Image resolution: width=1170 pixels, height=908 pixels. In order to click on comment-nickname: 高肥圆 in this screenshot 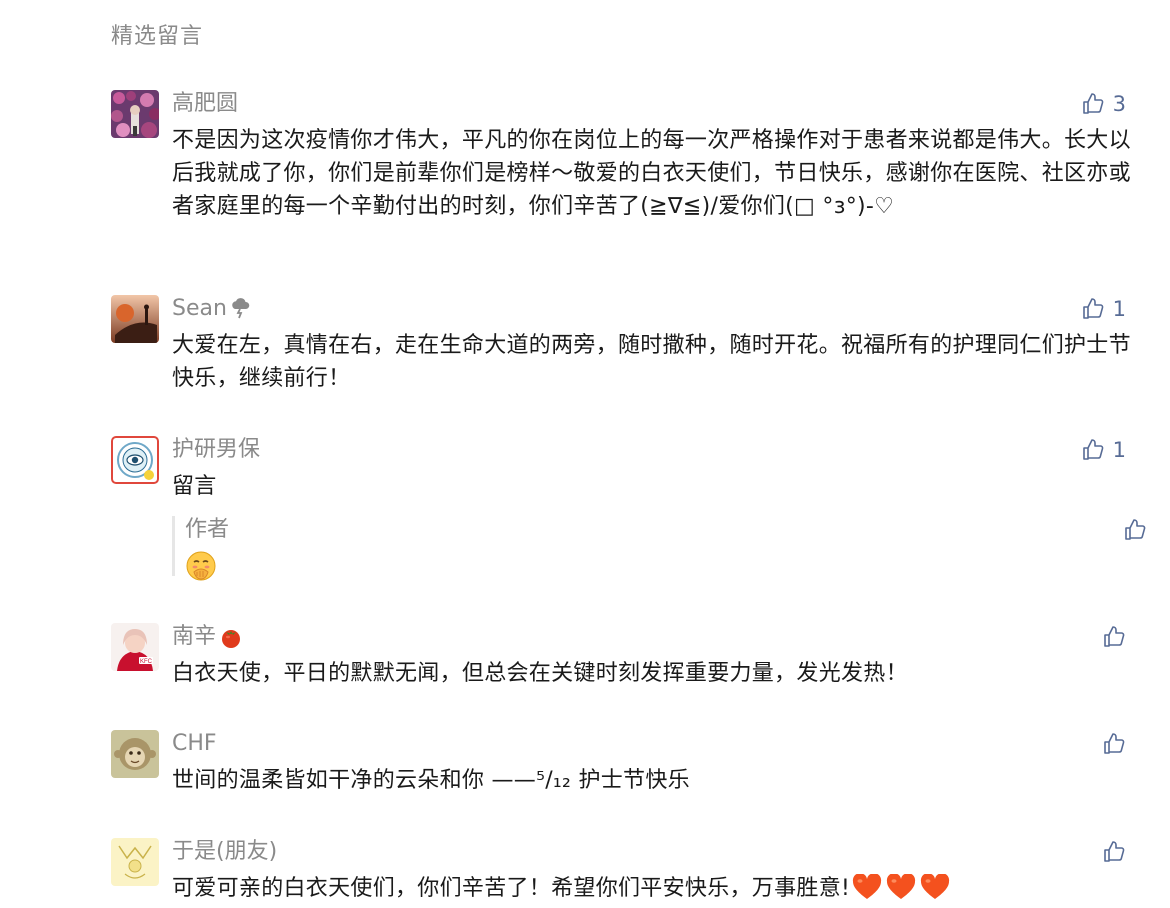, I will do `click(205, 104)`.